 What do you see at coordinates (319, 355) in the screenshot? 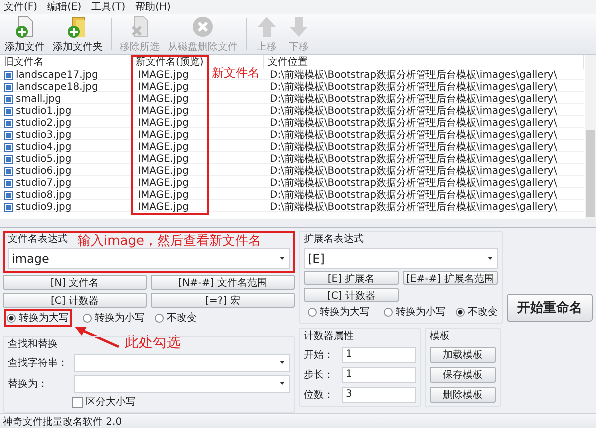
I see `field-label: 开始：` at bounding box center [319, 355].